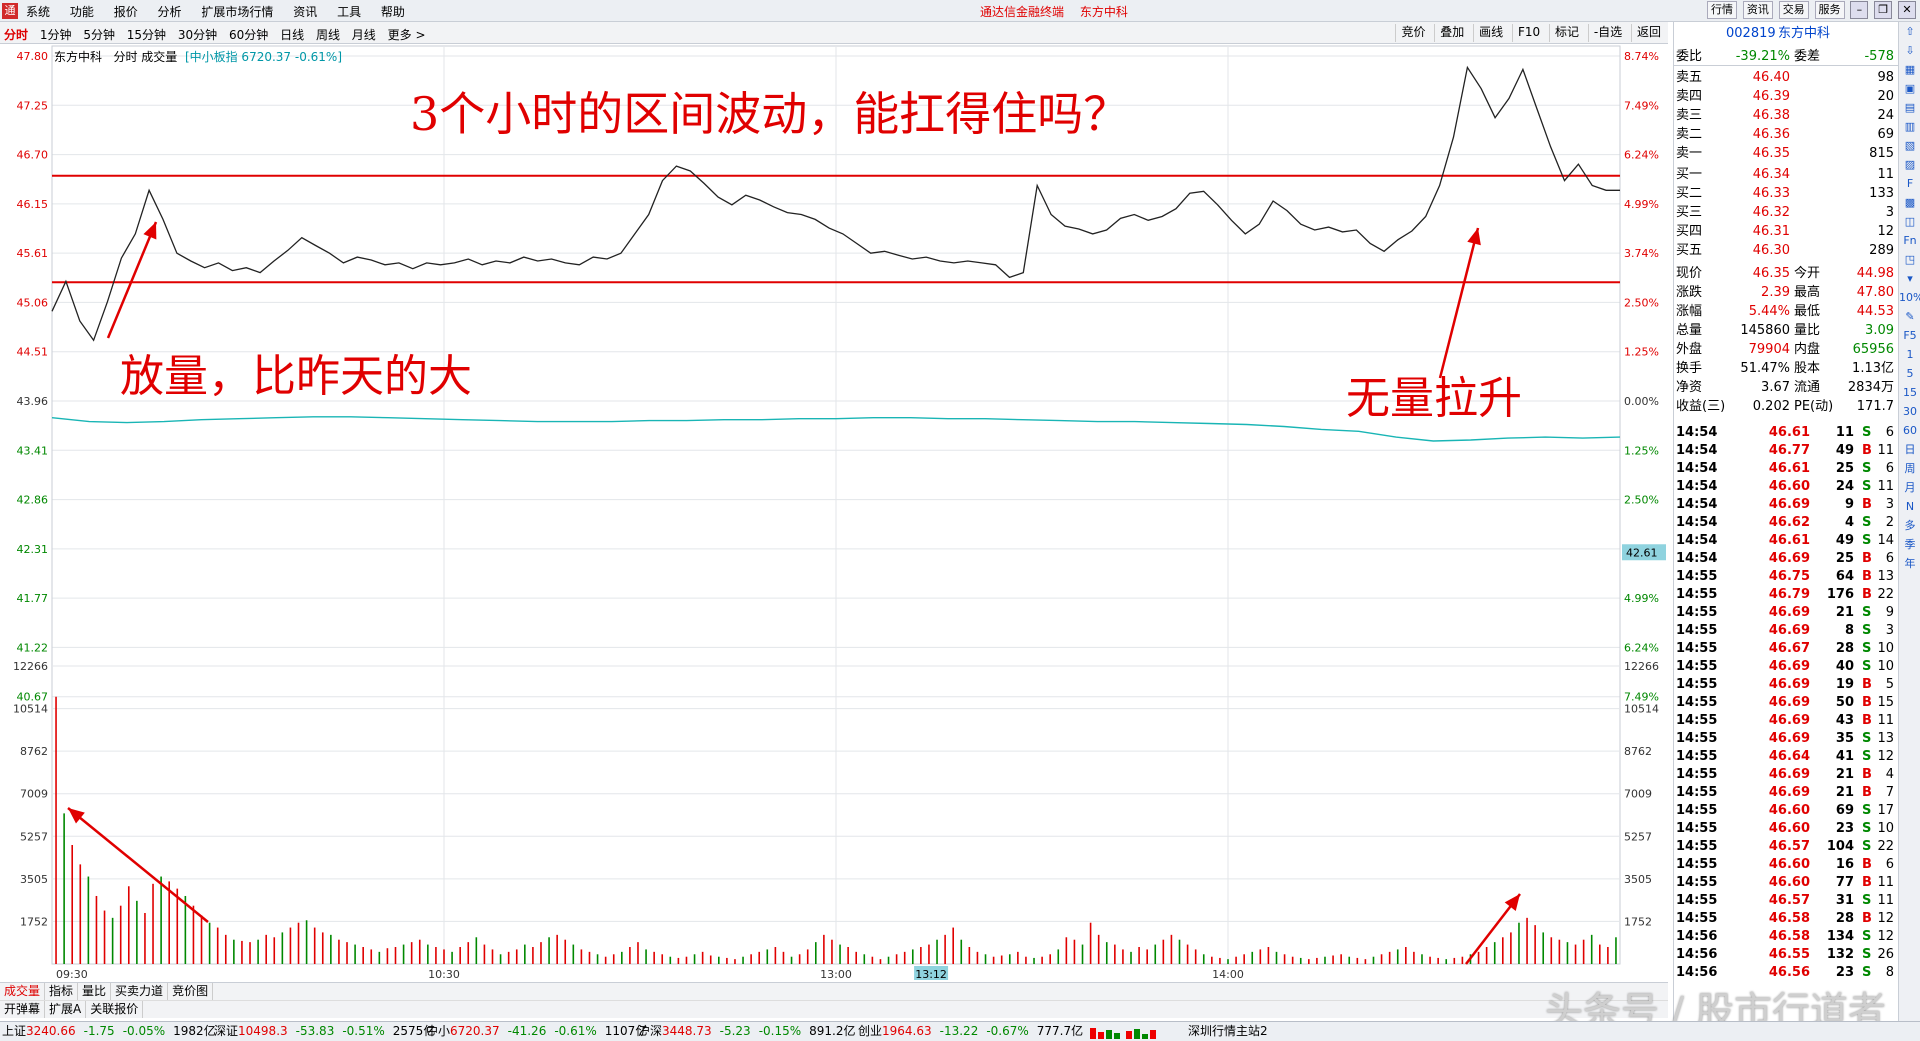 This screenshot has width=1920, height=1041. I want to click on side-tool-icon: 1, so click(1909, 354).